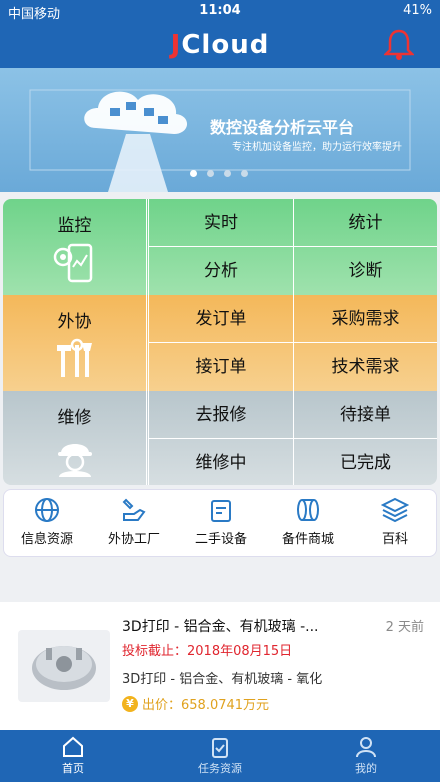  I want to click on home-icon, so click(73, 746).